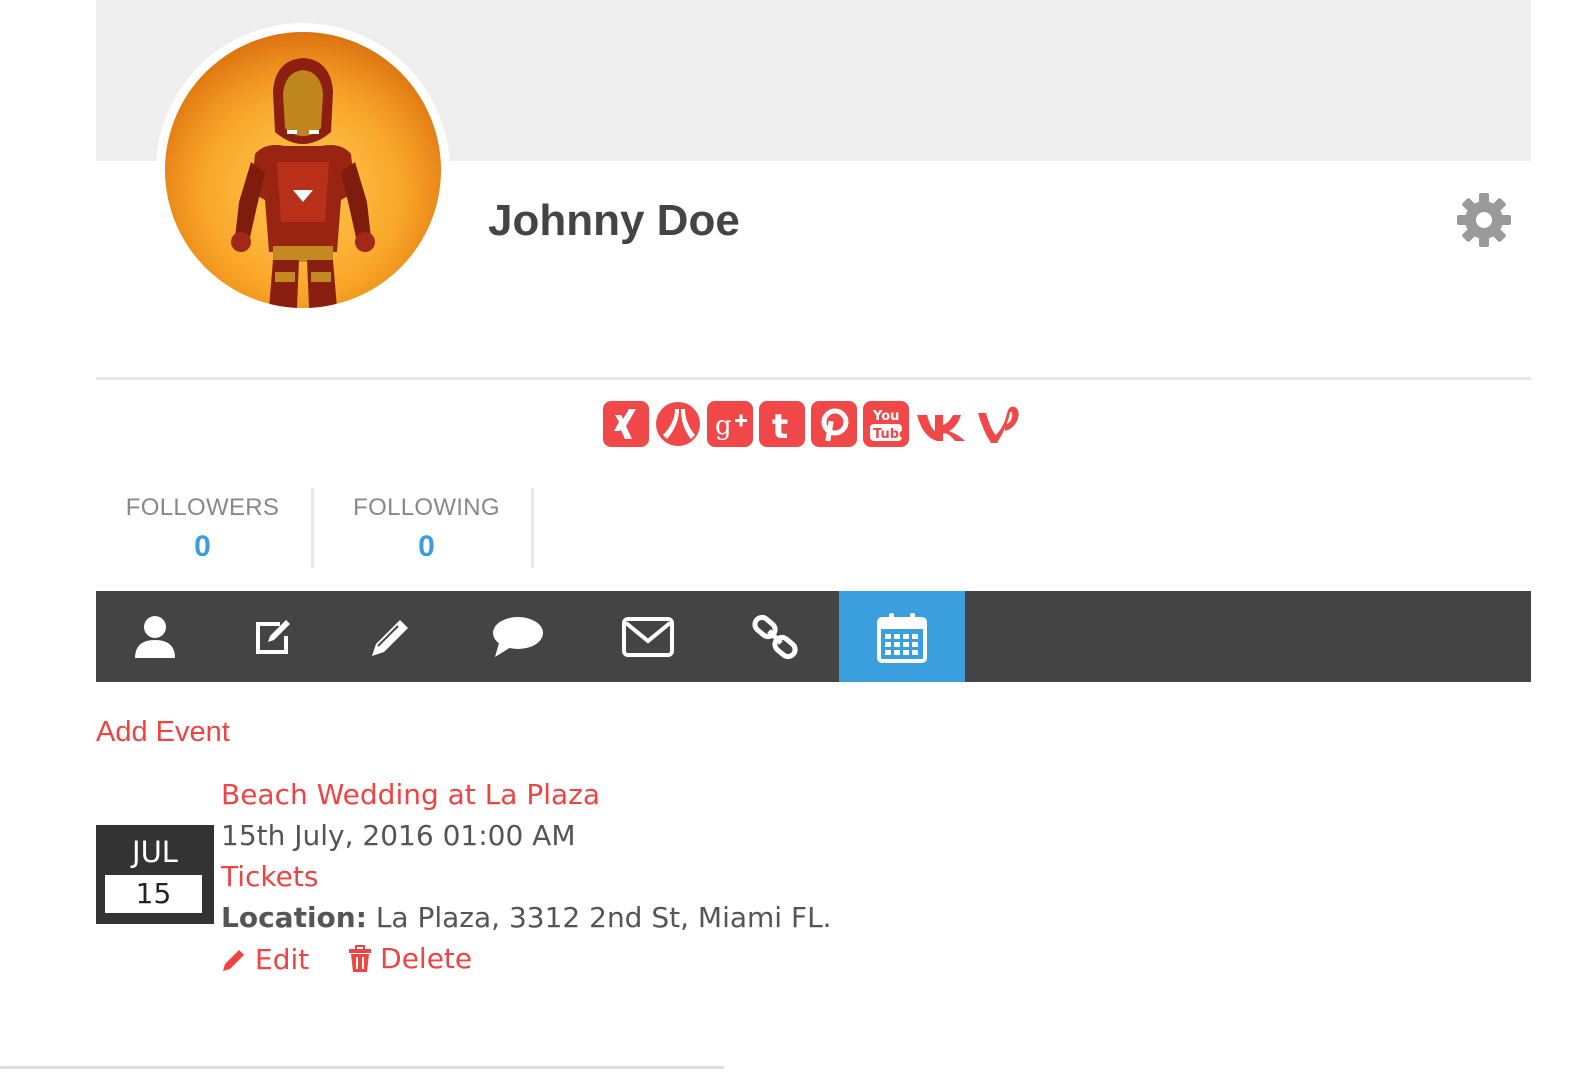 The image size is (1596, 1090). I want to click on delete-event-button: Delete, so click(410, 958).